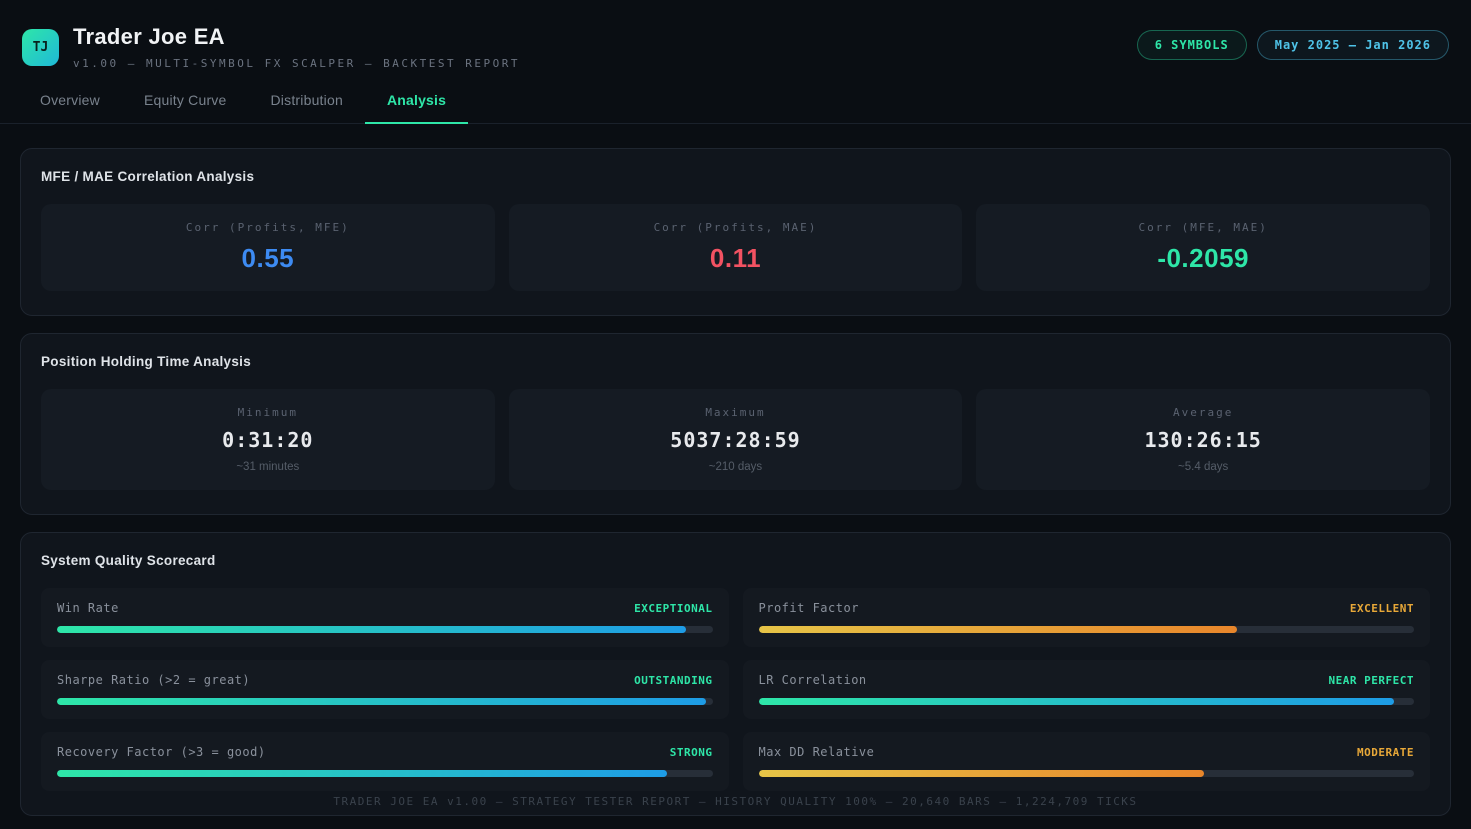  I want to click on metric-rating-badge: EXCEPTIONAL, so click(673, 608).